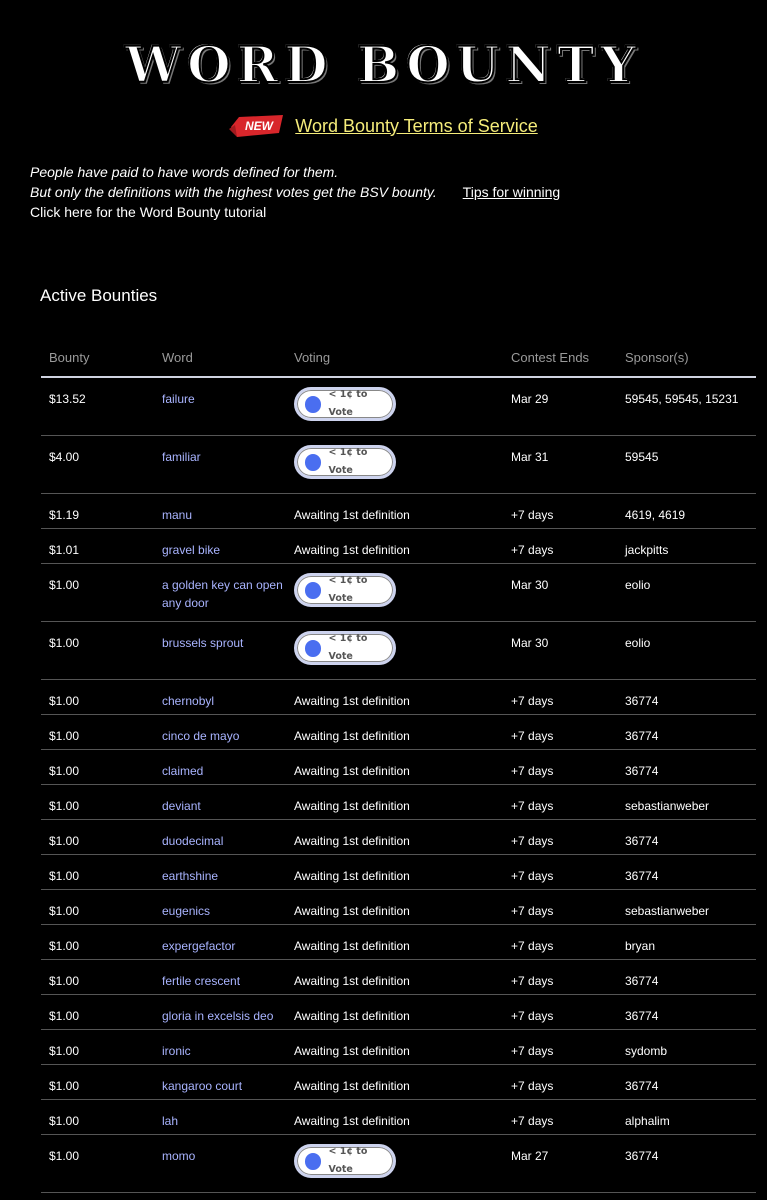  I want to click on word-cell: familiar, so click(220, 464).